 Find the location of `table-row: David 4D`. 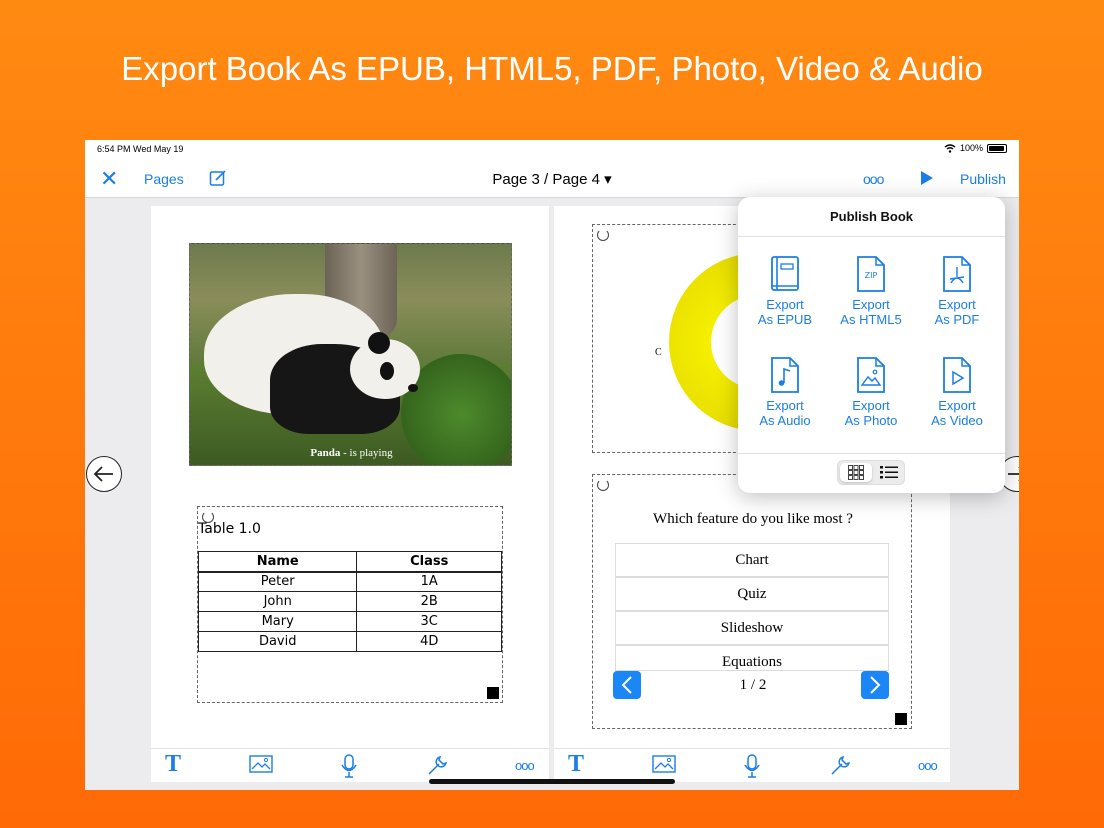

table-row: David 4D is located at coordinates (349, 641).